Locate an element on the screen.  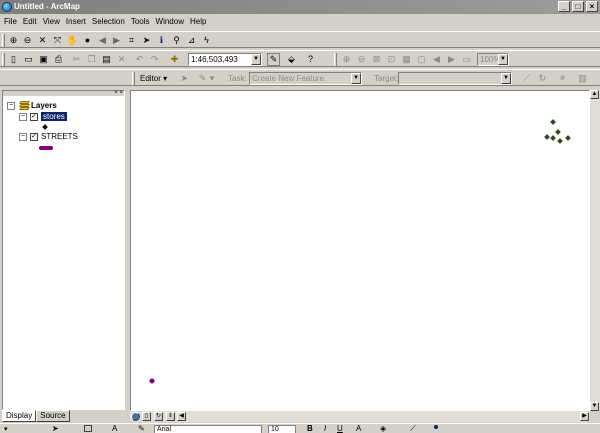
text-tool-icon: A is located at coordinates (114, 428).